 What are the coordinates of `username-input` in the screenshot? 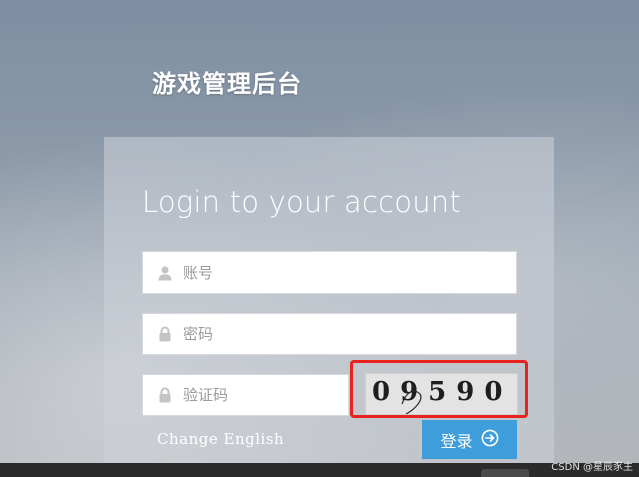 It's located at (349, 272).